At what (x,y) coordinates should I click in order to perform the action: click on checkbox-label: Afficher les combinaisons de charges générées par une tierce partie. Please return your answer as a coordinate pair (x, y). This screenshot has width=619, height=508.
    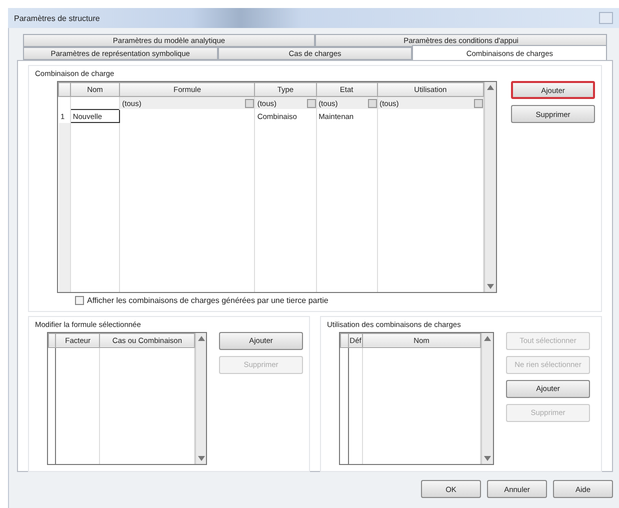
    Looking at the image, I should click on (207, 300).